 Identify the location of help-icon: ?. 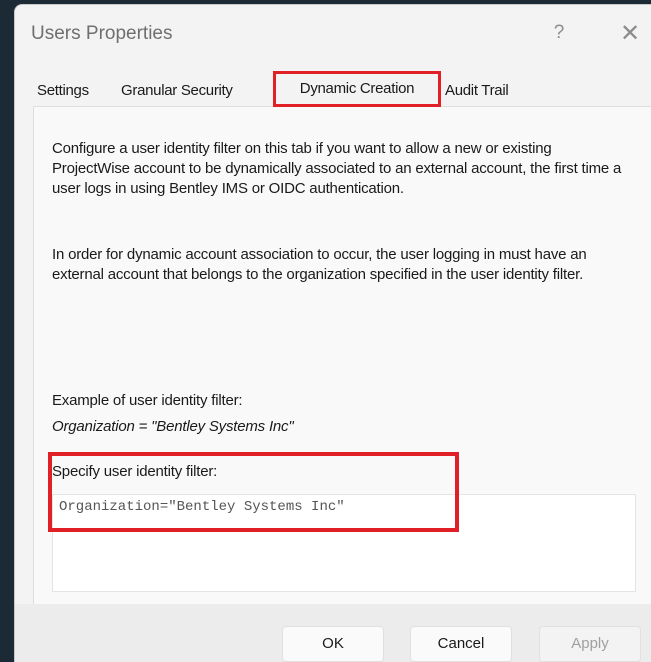
(559, 33).